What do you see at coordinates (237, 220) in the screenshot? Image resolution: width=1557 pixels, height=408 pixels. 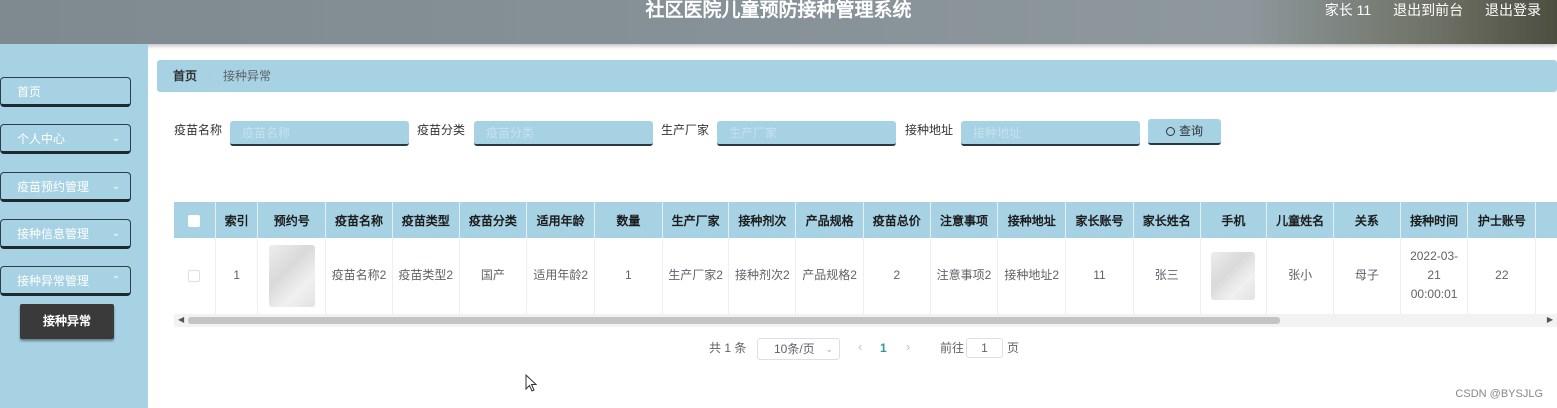 I see `column-header: 索引` at bounding box center [237, 220].